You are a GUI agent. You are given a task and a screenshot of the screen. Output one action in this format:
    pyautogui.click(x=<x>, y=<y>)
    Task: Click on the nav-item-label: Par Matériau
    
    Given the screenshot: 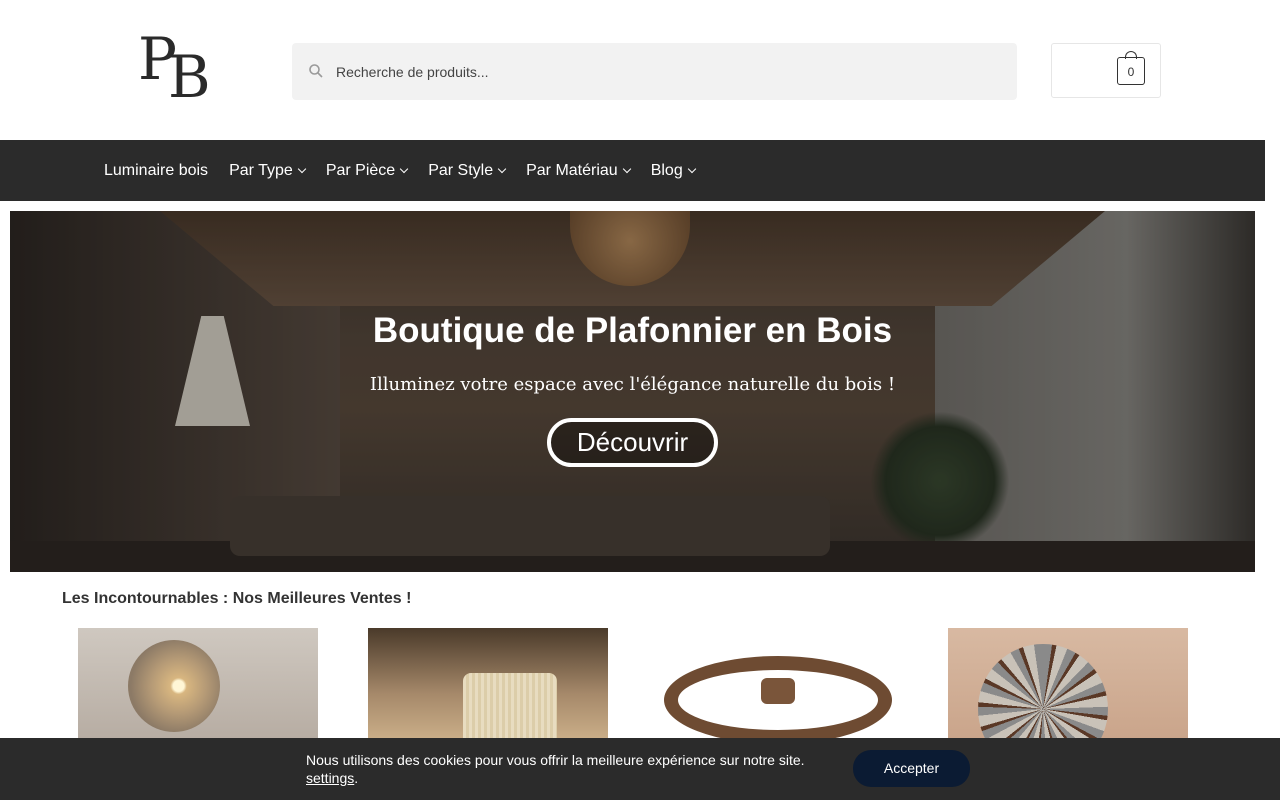 What is the action you would take?
    pyautogui.click(x=572, y=170)
    